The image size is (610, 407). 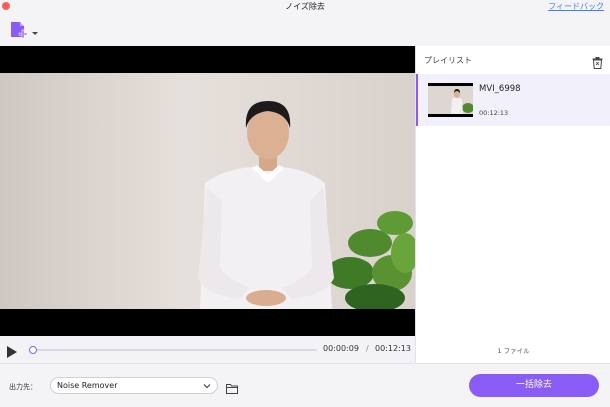 I want to click on open-folder-button, so click(x=232, y=386).